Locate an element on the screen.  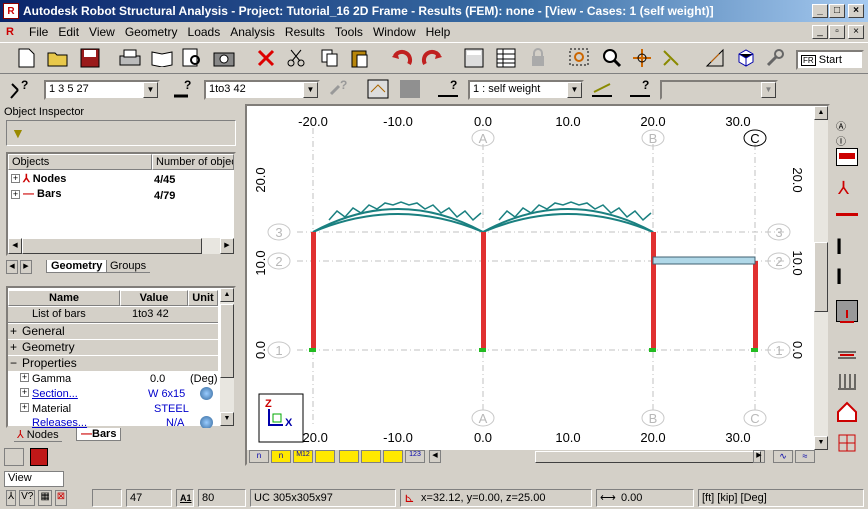
mdi-restore-button: ▫ is located at coordinates (837, 32).